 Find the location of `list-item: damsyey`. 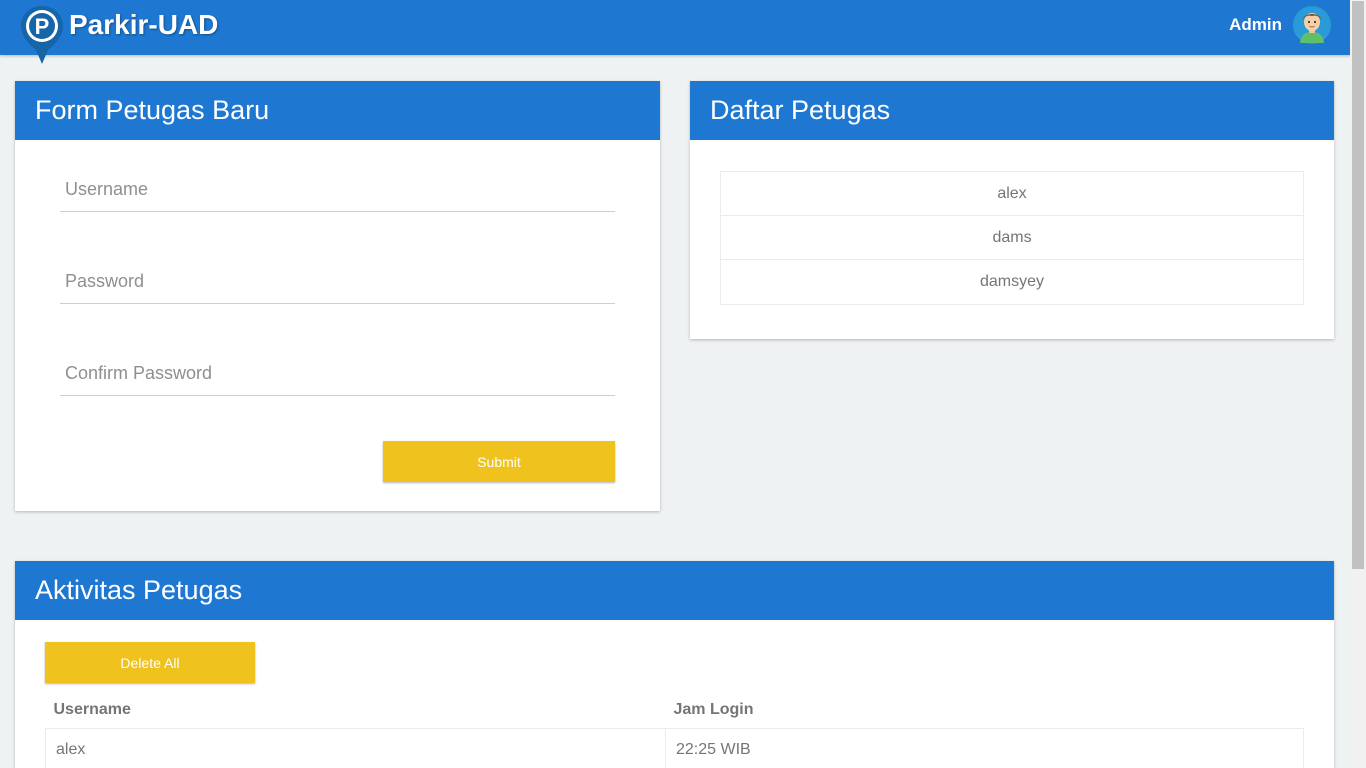

list-item: damsyey is located at coordinates (1012, 282).